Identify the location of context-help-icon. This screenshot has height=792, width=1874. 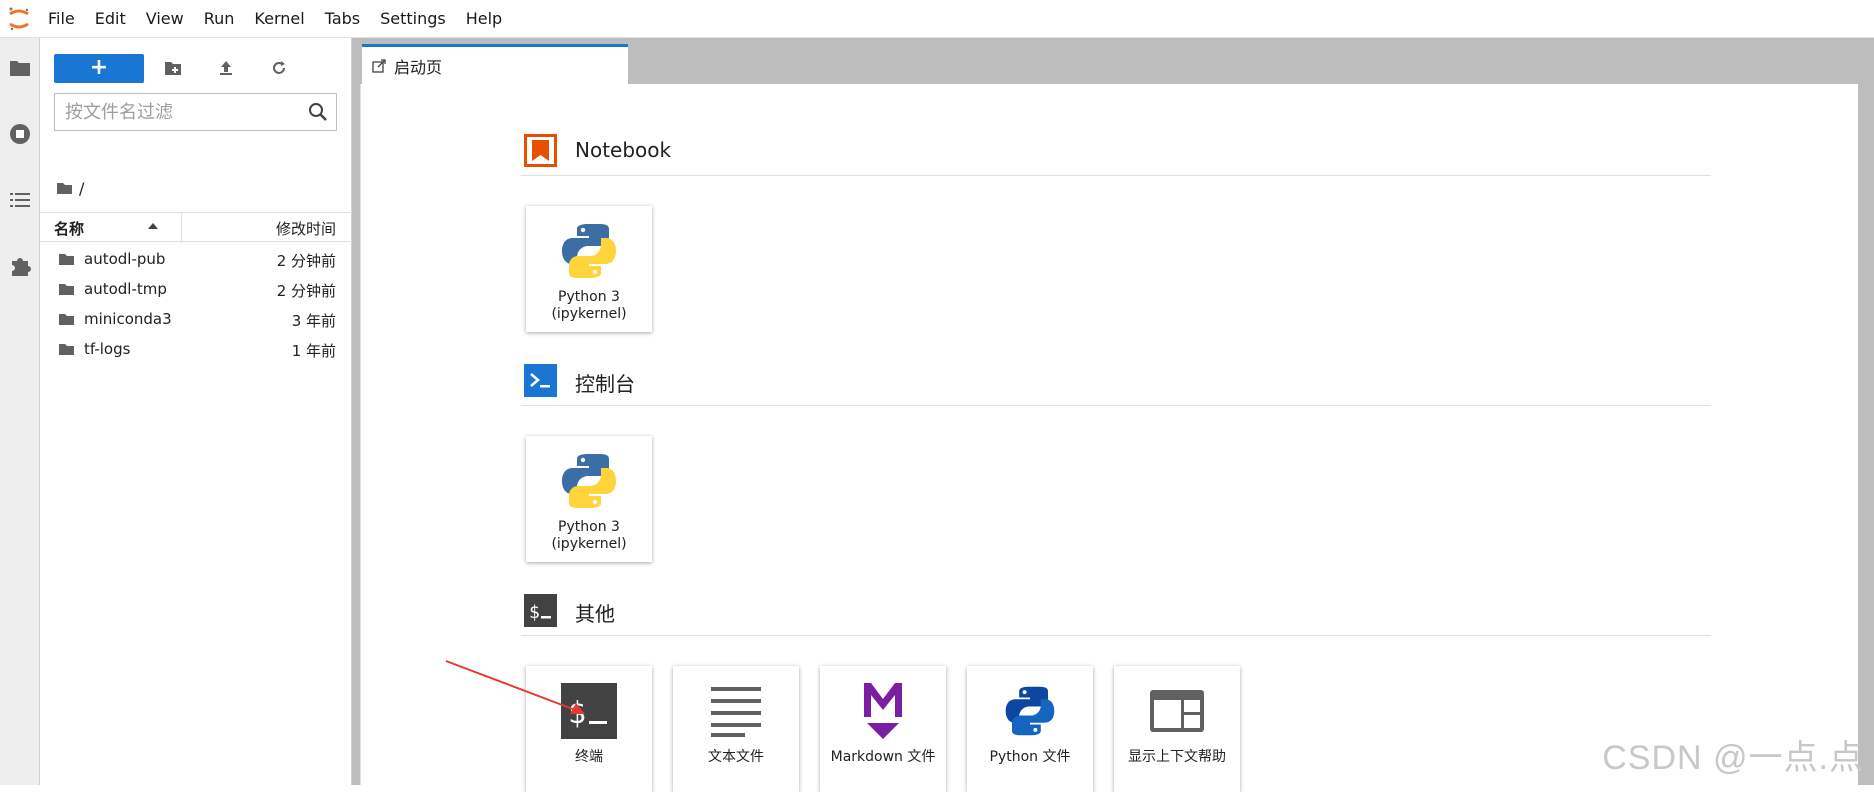
(1177, 711).